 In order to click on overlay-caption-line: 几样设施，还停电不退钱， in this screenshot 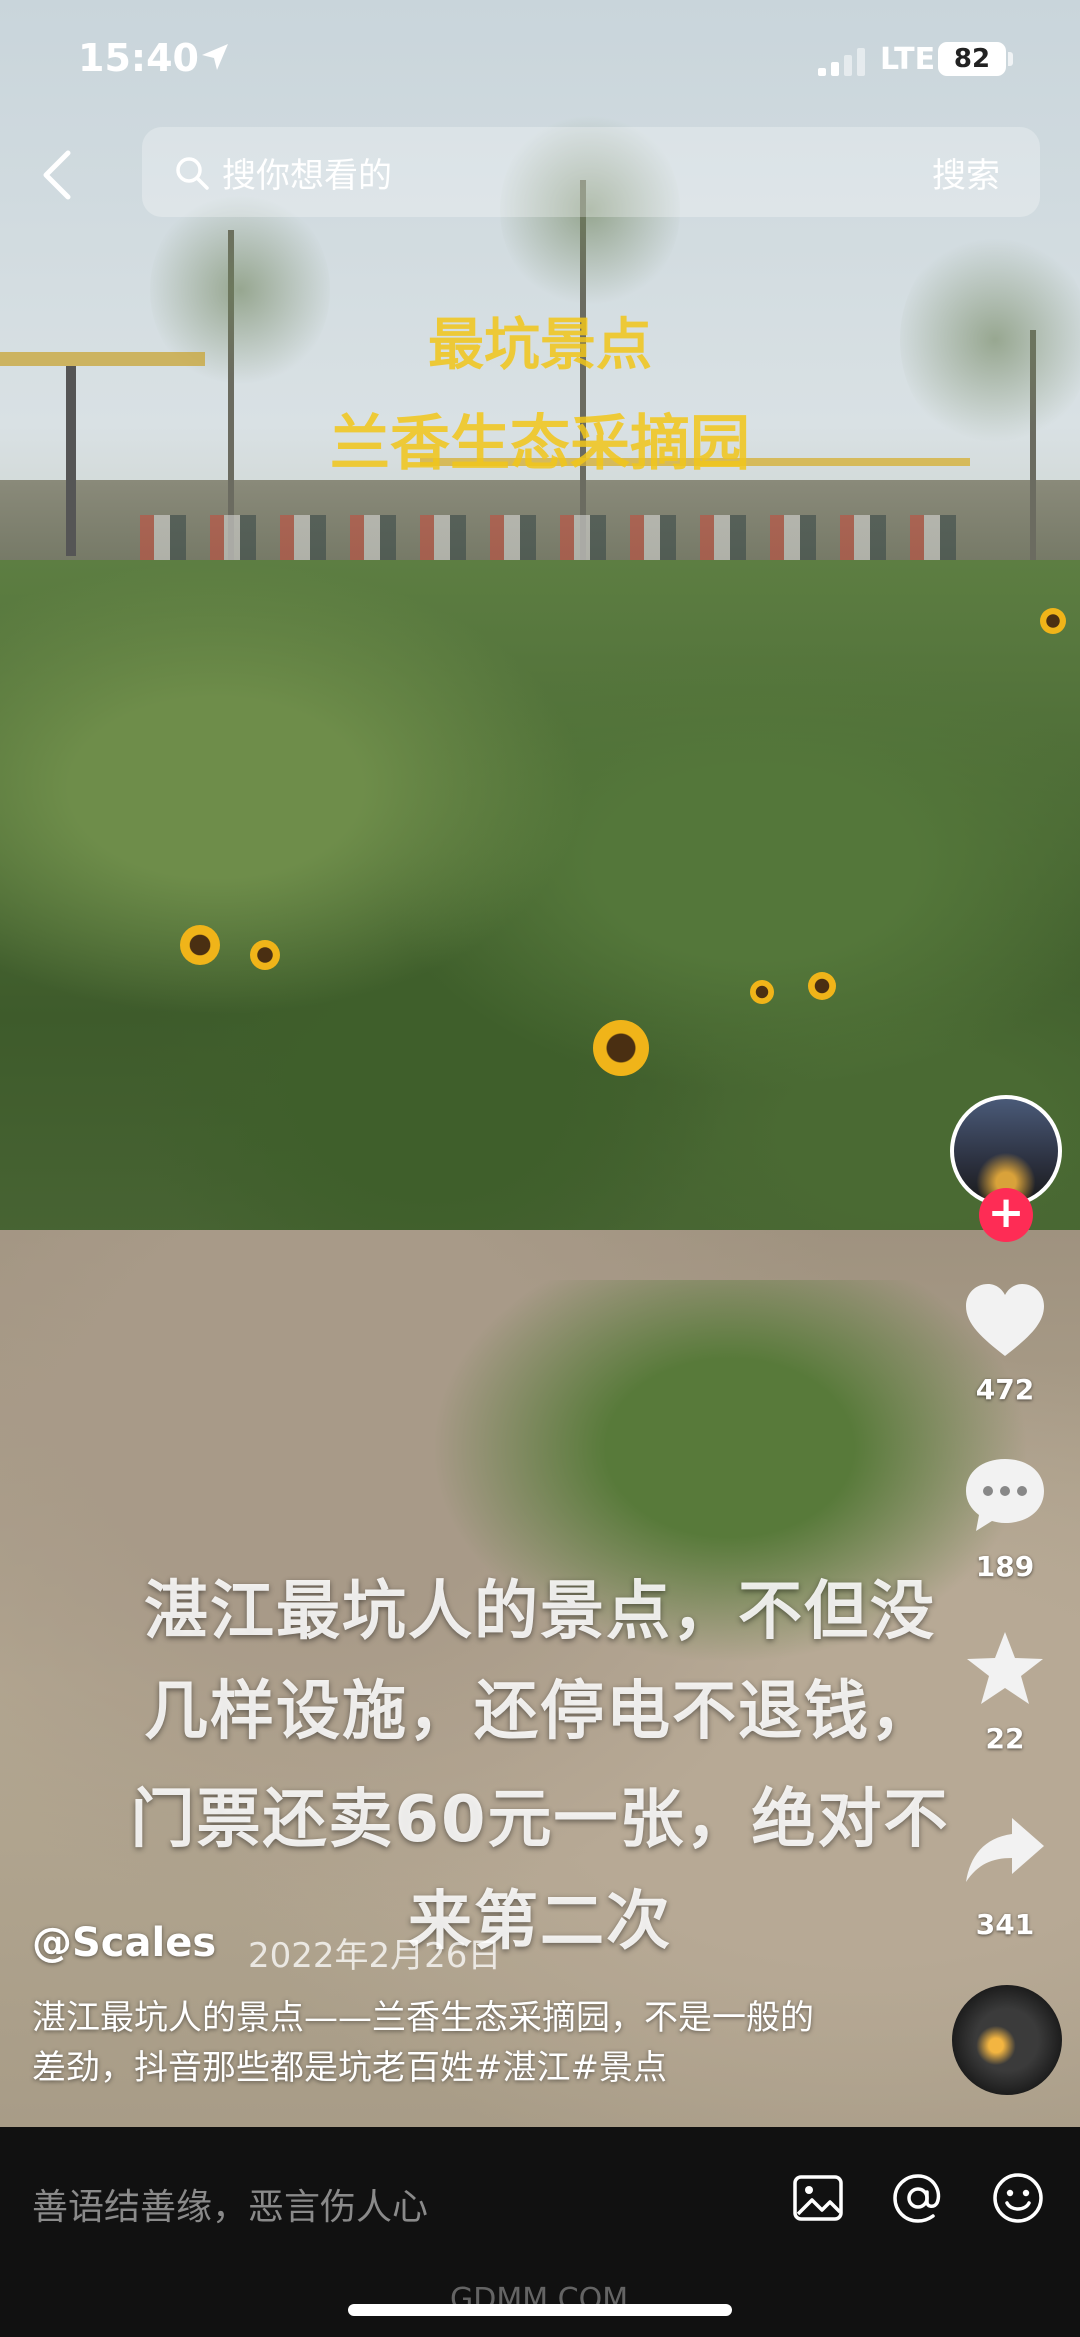, I will do `click(540, 1712)`.